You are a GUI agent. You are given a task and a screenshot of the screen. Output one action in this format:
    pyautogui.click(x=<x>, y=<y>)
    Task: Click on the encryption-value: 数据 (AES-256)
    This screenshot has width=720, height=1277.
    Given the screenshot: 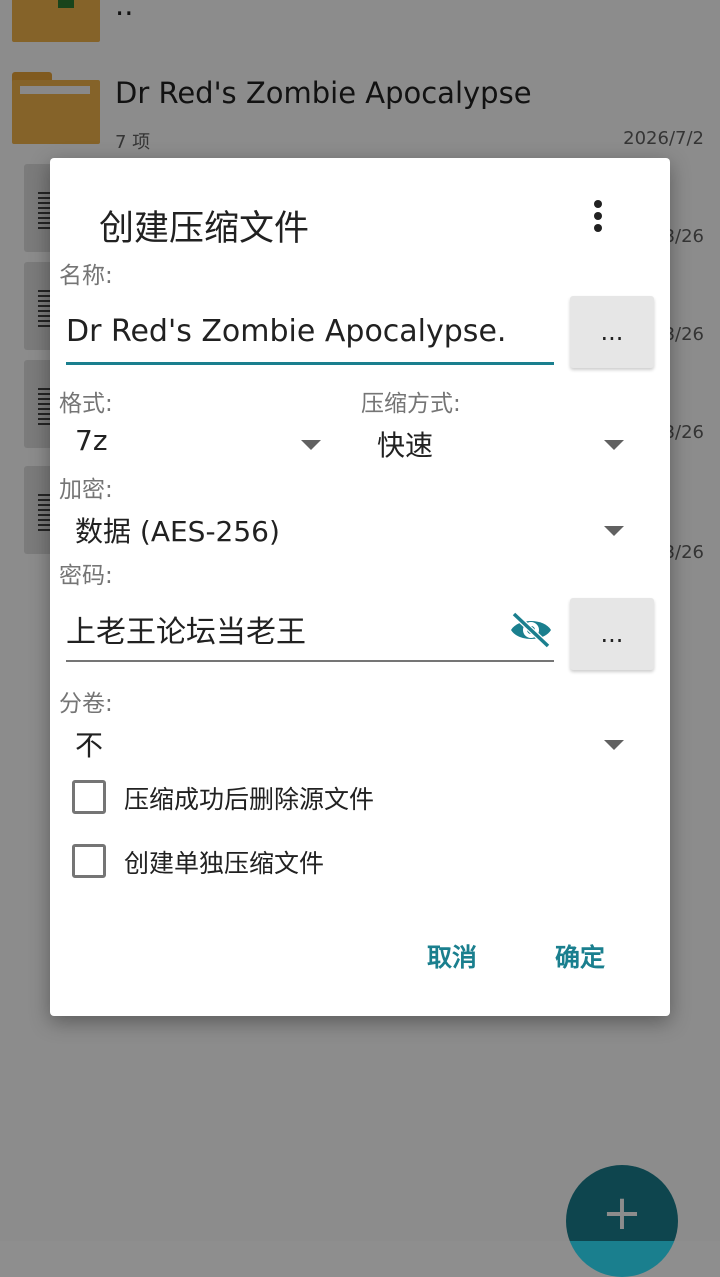 What is the action you would take?
    pyautogui.click(x=177, y=531)
    